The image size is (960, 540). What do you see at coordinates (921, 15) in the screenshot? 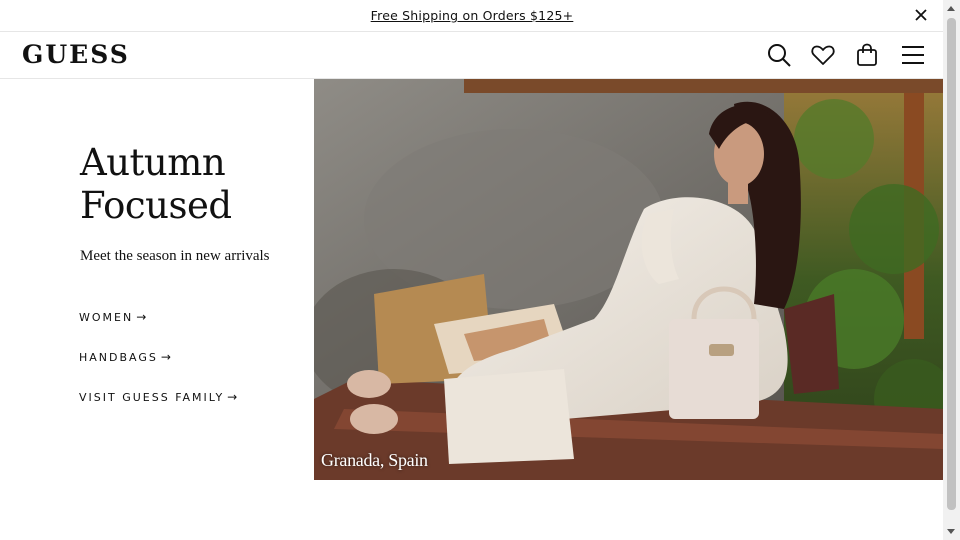
I see `close-icon` at bounding box center [921, 15].